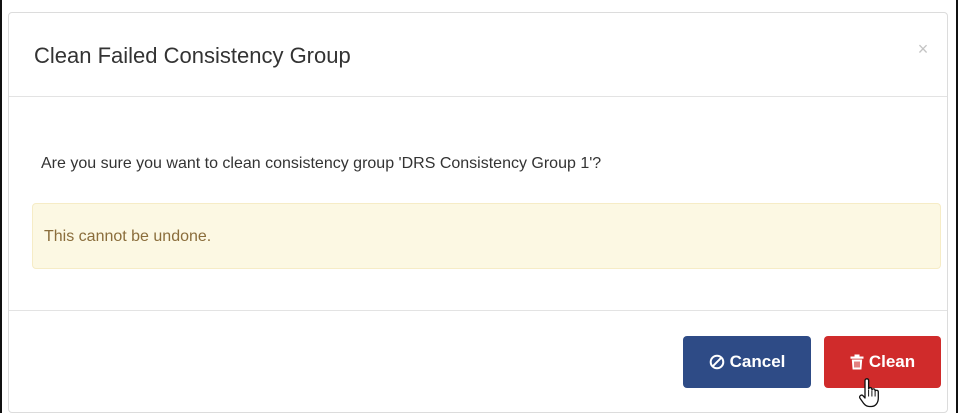 The image size is (958, 413). What do you see at coordinates (128, 236) in the screenshot?
I see `warning-text: This cannot be undone.` at bounding box center [128, 236].